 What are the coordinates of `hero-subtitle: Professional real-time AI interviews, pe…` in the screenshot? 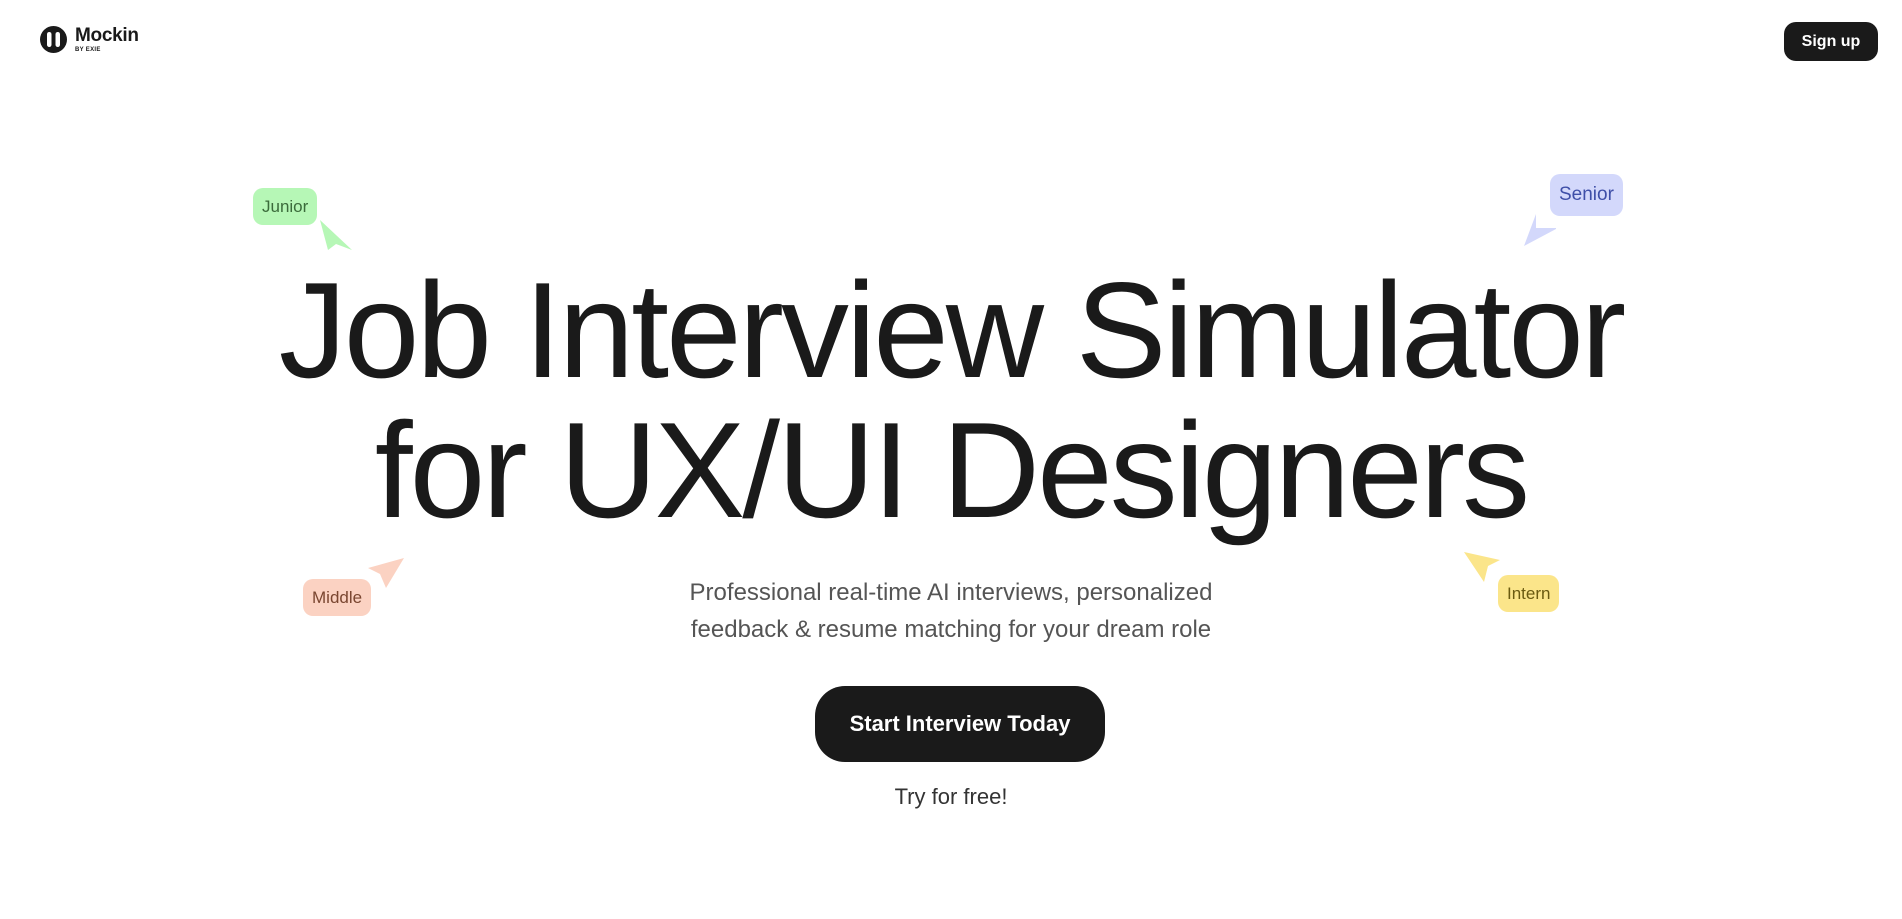 It's located at (951, 611).